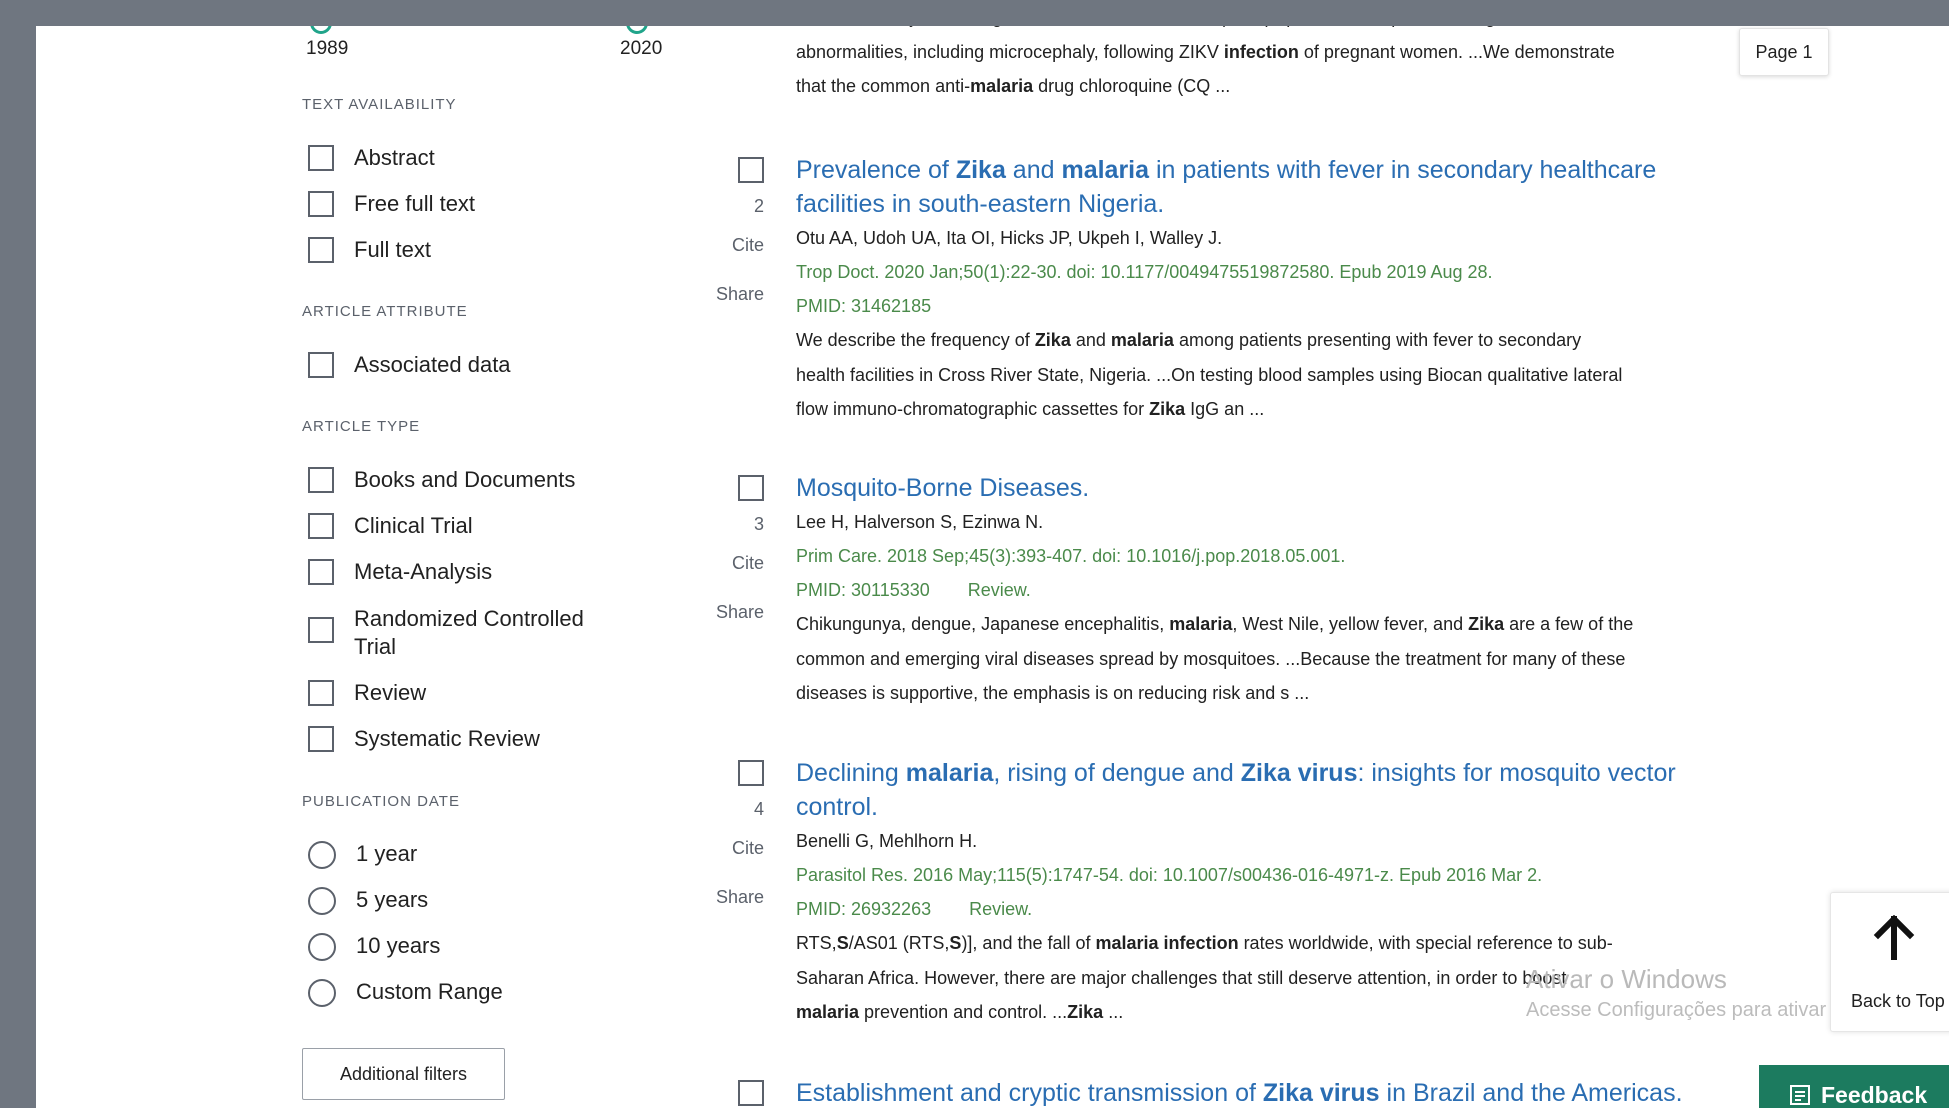  What do you see at coordinates (385, 311) in the screenshot?
I see `article-attribute-heading: ARTICLE ATTRIBUTE` at bounding box center [385, 311].